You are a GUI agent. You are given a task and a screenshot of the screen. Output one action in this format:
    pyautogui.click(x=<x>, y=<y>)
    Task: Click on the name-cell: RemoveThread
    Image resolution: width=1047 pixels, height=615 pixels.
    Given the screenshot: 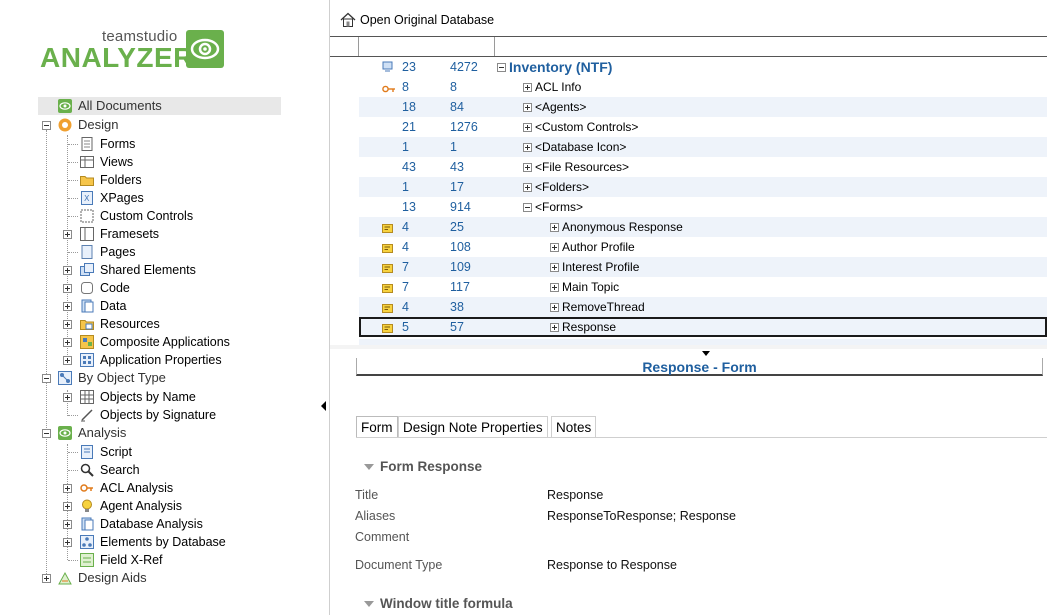 What is the action you would take?
    pyautogui.click(x=597, y=307)
    